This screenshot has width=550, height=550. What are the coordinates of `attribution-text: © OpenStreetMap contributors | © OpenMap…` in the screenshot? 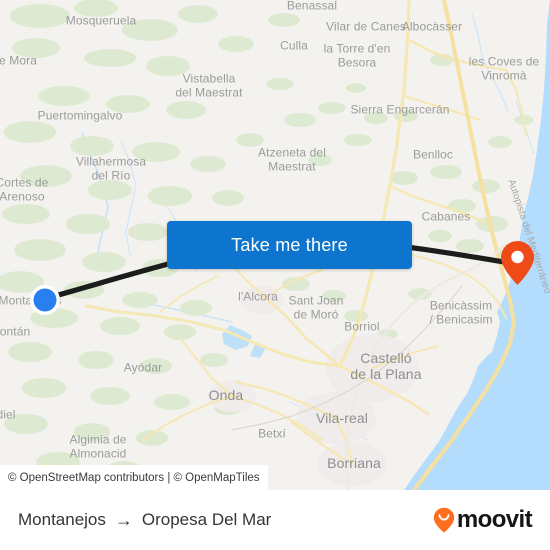 It's located at (134, 477).